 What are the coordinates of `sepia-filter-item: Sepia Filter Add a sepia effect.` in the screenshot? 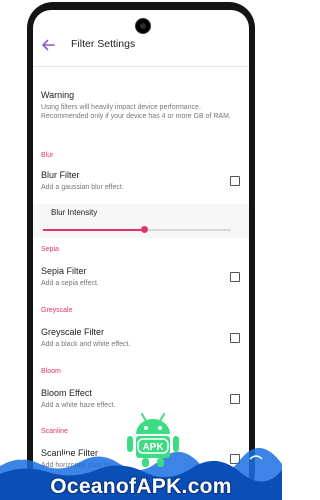 It's located at (141, 277).